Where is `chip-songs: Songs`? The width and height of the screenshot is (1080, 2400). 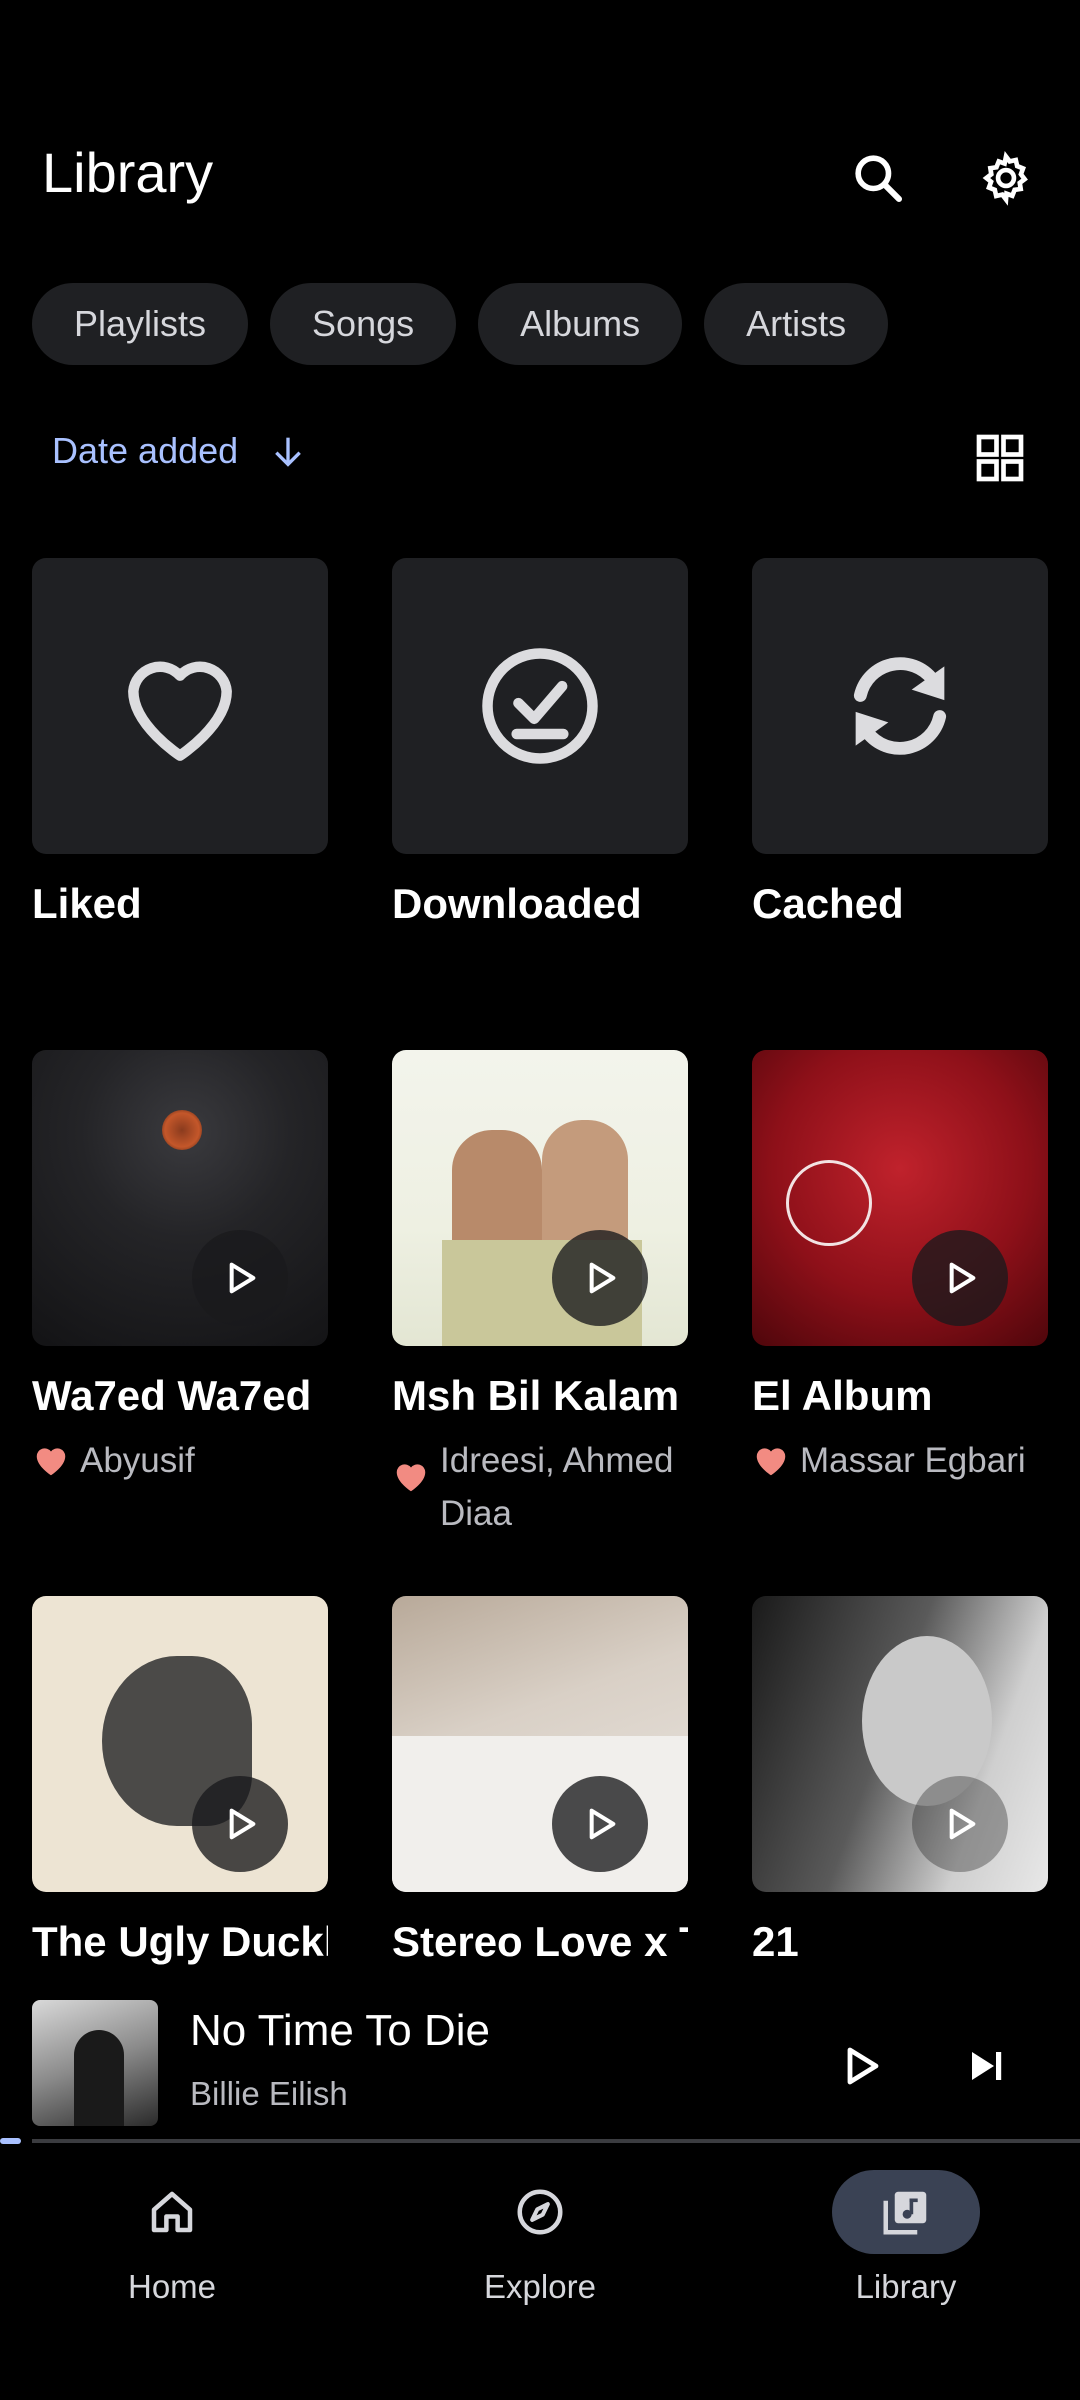
chip-songs: Songs is located at coordinates (363, 324).